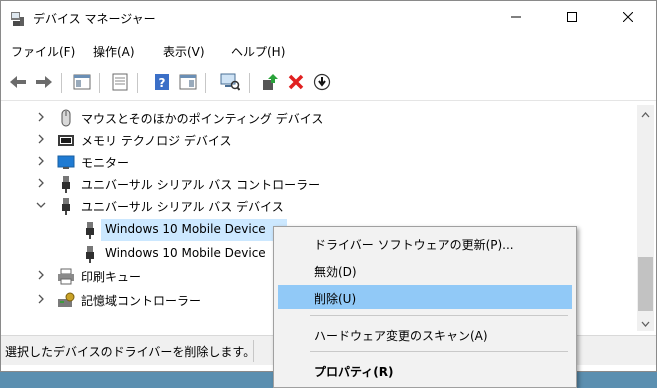 This screenshot has width=657, height=388. Describe the element at coordinates (141, 301) in the screenshot. I see `tree-item-label: 記憶域コントローラー` at that location.